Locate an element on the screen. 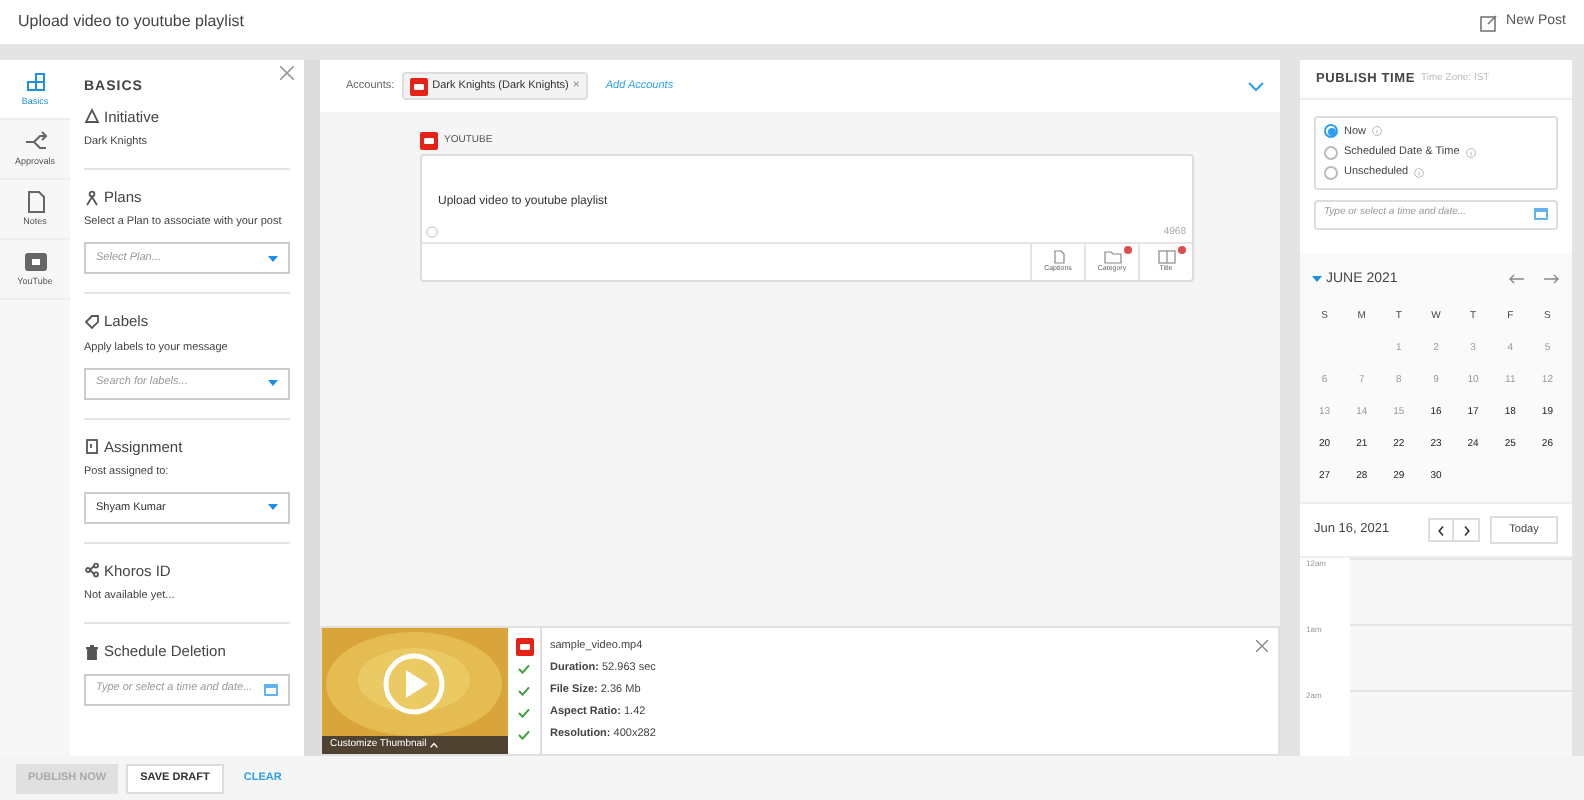 This screenshot has height=800, width=1584. chevron-up-icon is located at coordinates (434, 745).